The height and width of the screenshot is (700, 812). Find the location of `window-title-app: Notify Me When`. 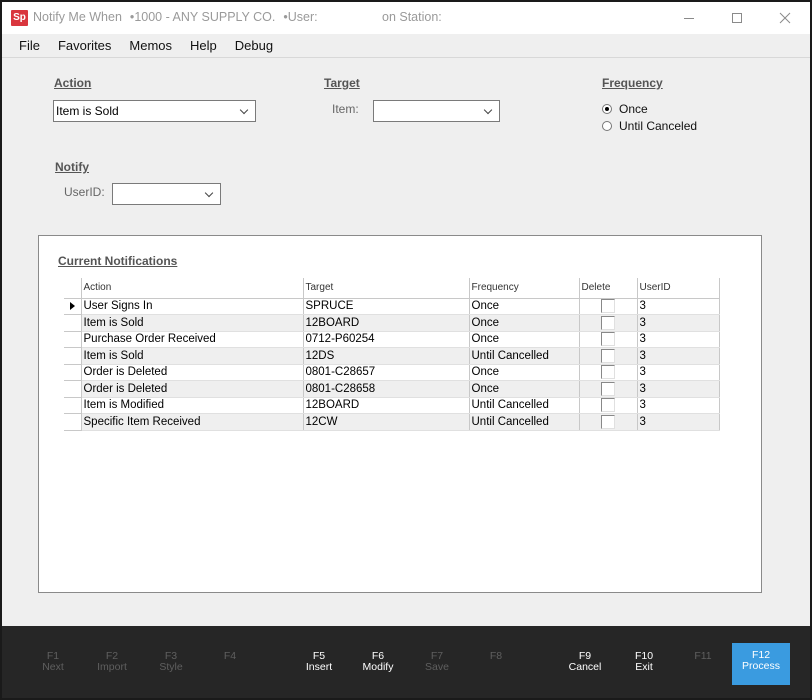

window-title-app: Notify Me When is located at coordinates (77, 17).